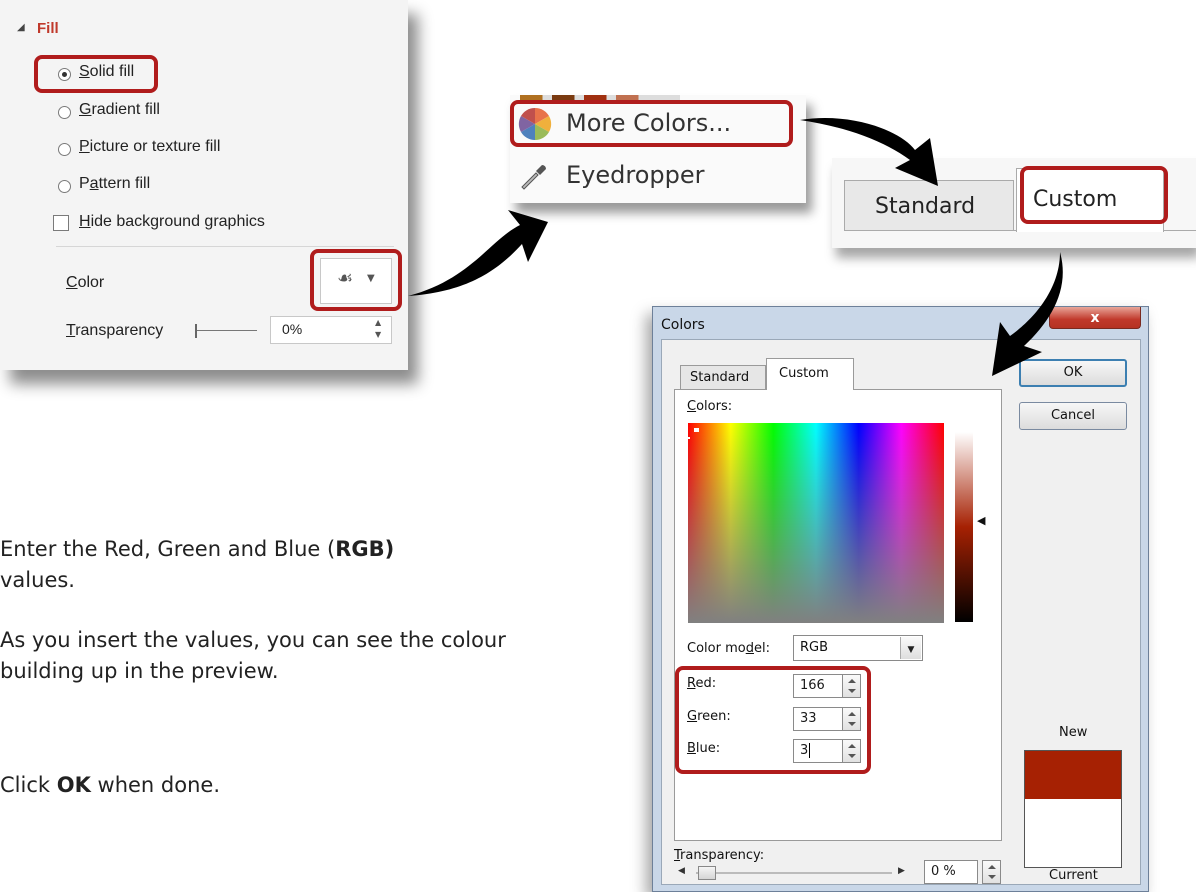 This screenshot has height=892, width=1196. Describe the element at coordinates (478, 253) in the screenshot. I see `arrow-to-menu` at that location.